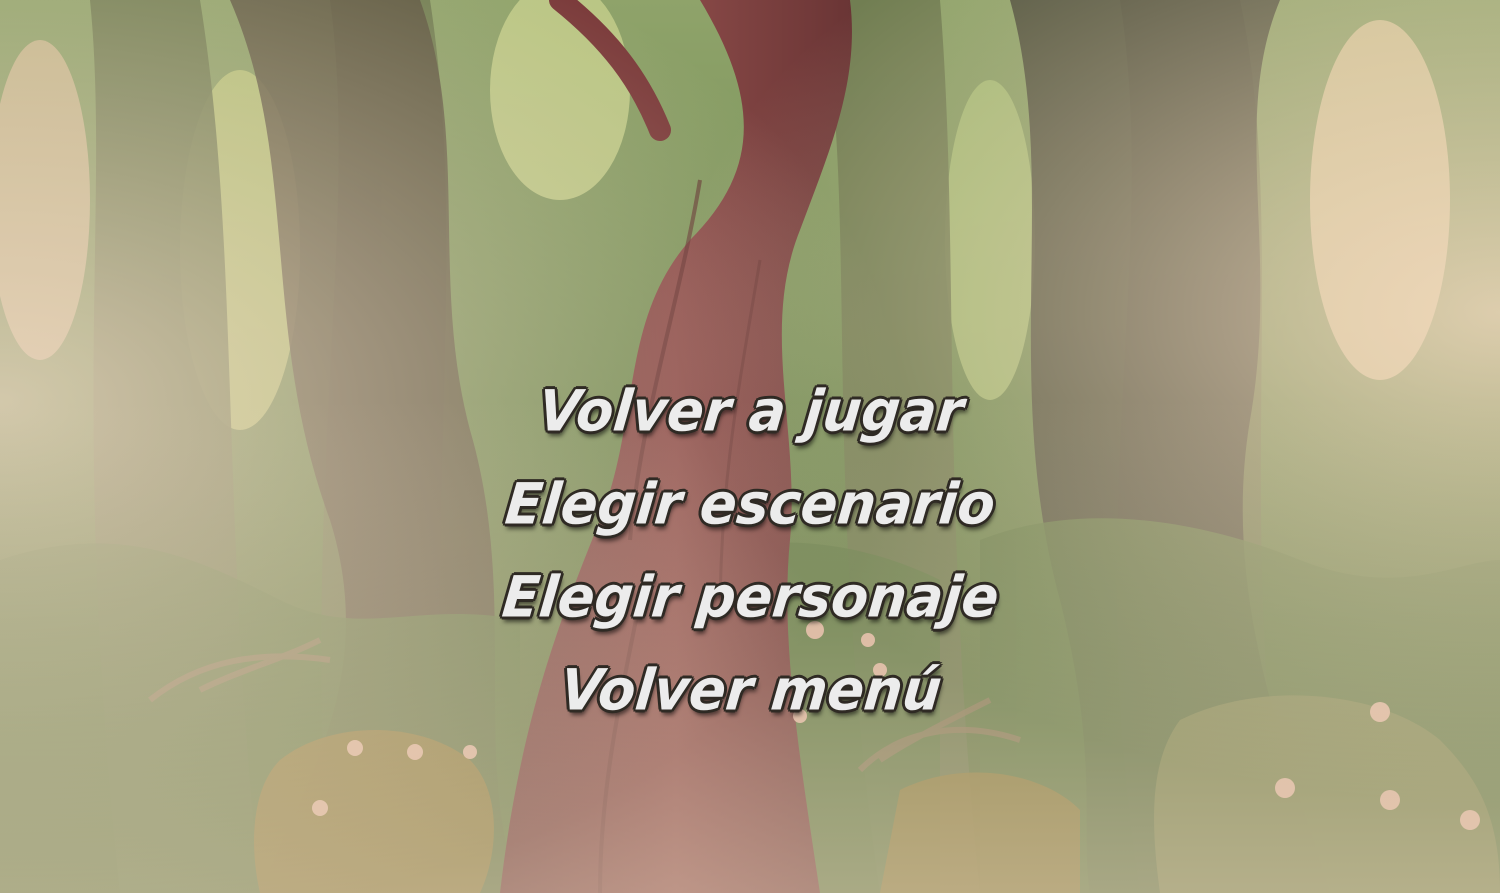 The image size is (1500, 893). Describe the element at coordinates (750, 605) in the screenshot. I see `choose-character-button: Elegir personaje` at that location.